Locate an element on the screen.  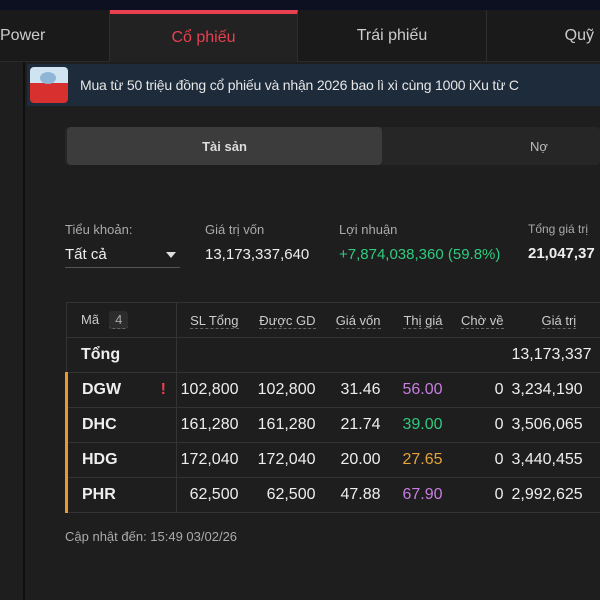
subaccount-label: Tiểu khoản: is located at coordinates (99, 229).